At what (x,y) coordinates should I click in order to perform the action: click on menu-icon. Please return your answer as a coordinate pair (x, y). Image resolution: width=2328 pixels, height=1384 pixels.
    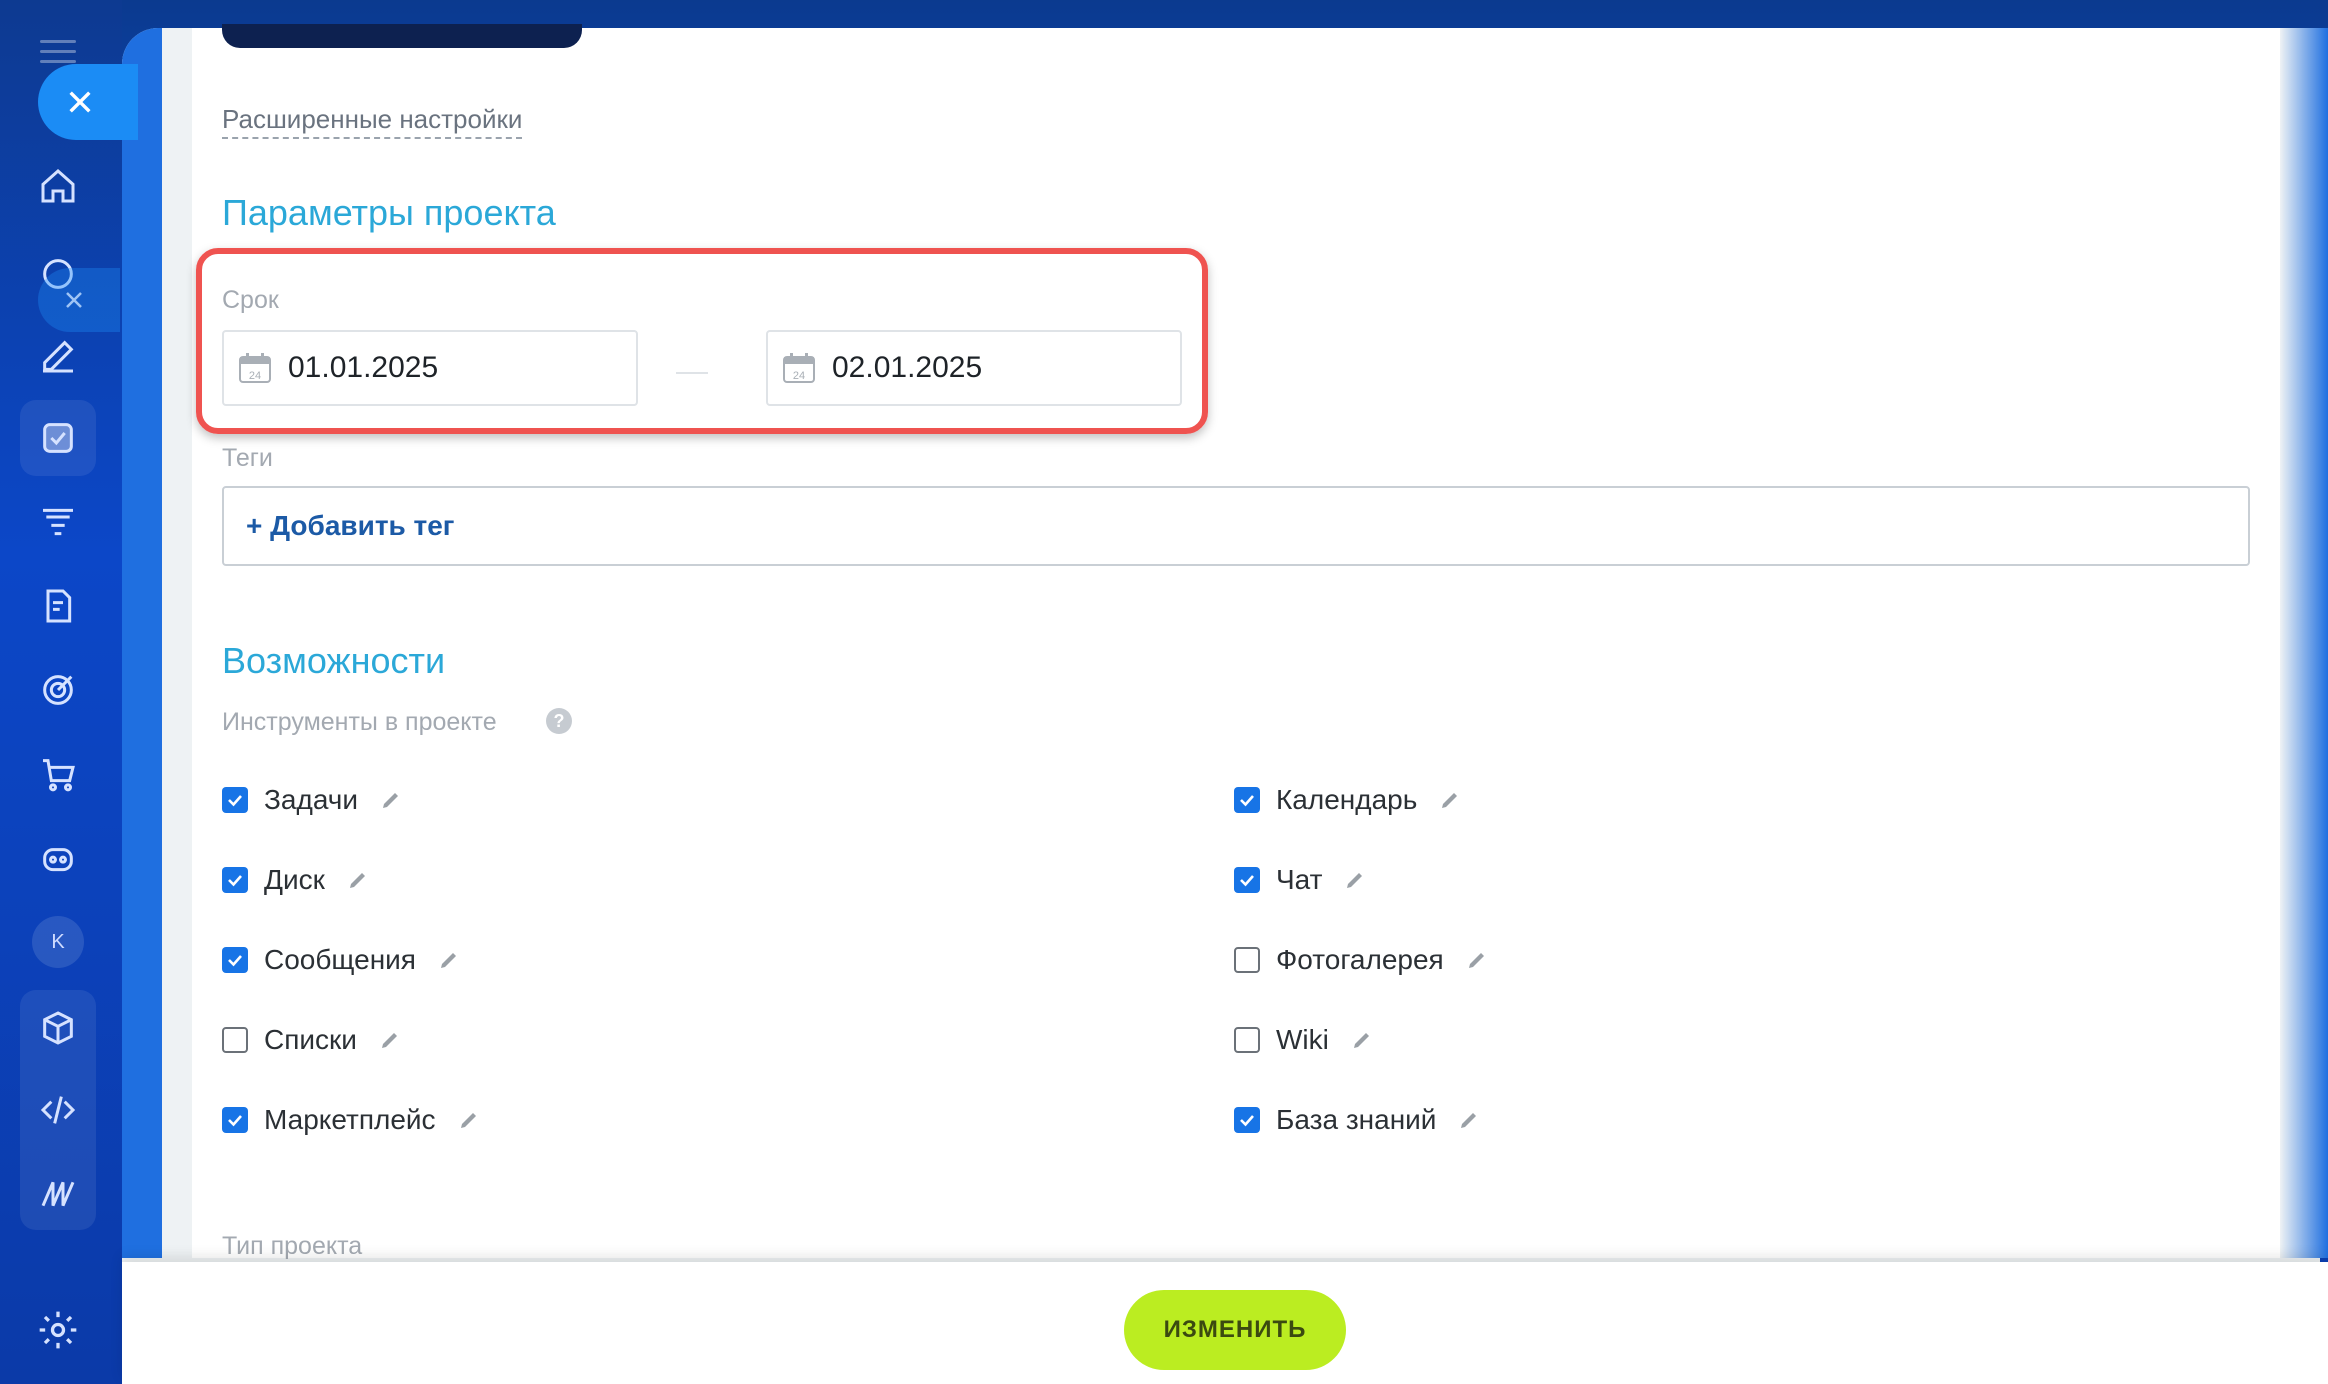
    Looking at the image, I should click on (58, 52).